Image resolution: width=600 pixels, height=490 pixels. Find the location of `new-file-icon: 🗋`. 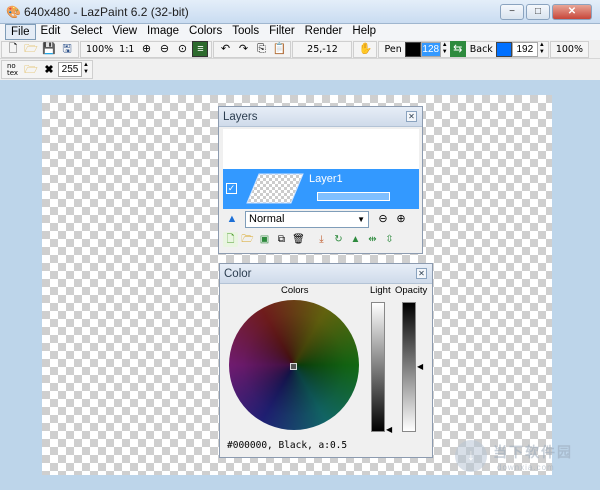

new-file-icon: 🗋 is located at coordinates (13, 49).